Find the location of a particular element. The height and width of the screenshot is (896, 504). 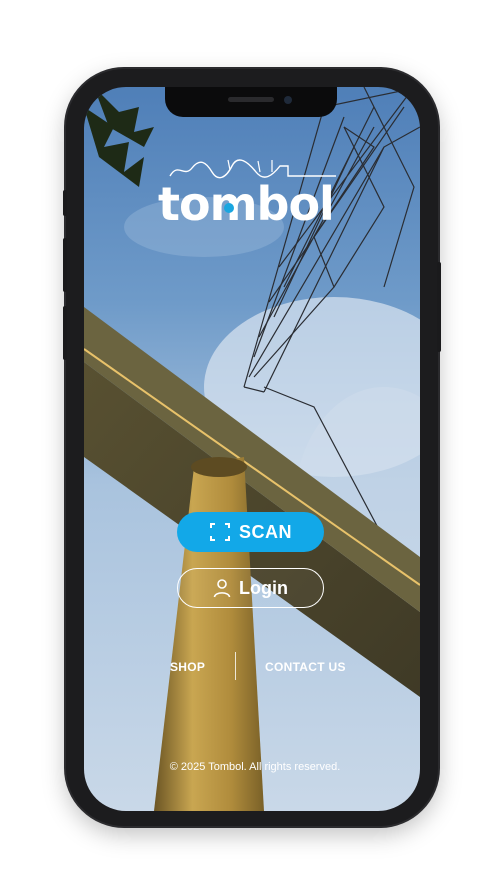

phone-notch is located at coordinates (251, 102).